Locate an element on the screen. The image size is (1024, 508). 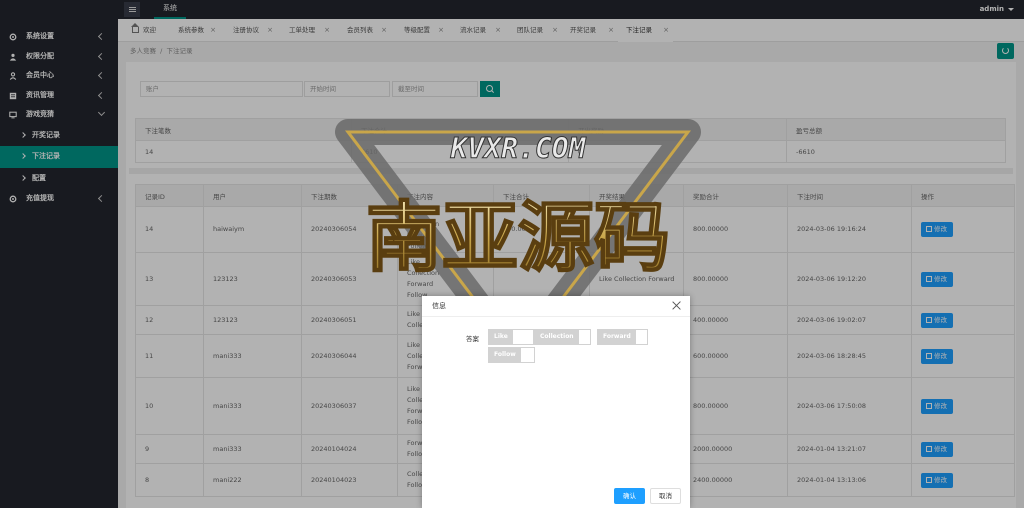
option-collection-checkbox: Collection is located at coordinates (562, 337).